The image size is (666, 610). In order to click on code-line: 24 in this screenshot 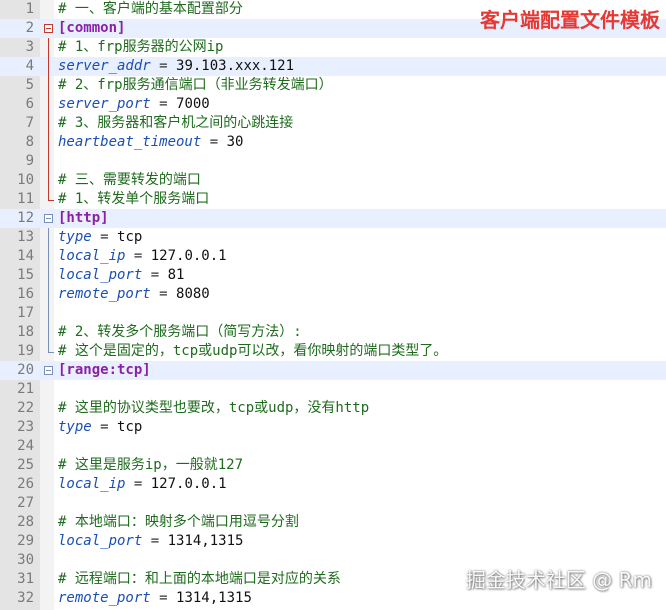, I will do `click(333, 446)`.